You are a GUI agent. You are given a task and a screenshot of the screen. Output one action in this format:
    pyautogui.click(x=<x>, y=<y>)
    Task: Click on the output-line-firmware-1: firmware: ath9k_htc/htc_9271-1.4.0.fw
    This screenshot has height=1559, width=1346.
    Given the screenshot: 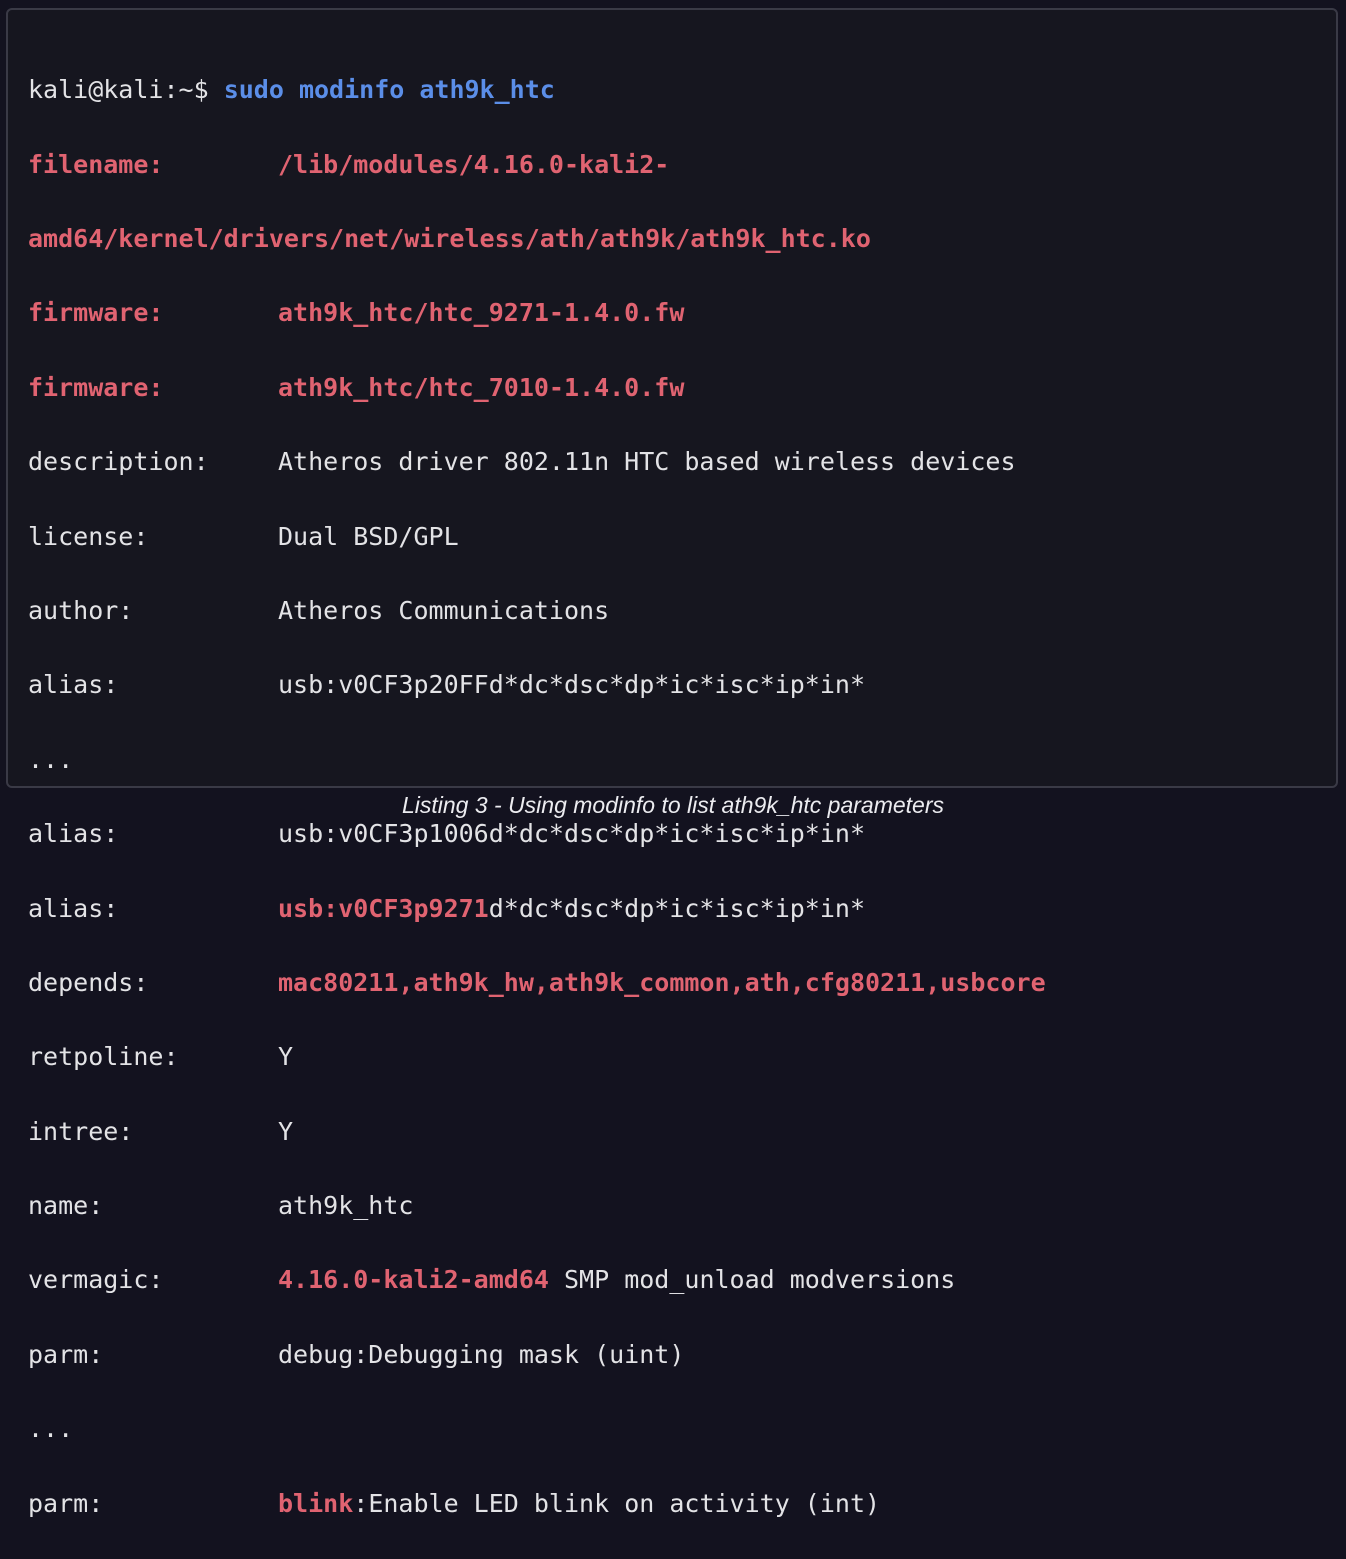 What is the action you would take?
    pyautogui.click(x=682, y=312)
    